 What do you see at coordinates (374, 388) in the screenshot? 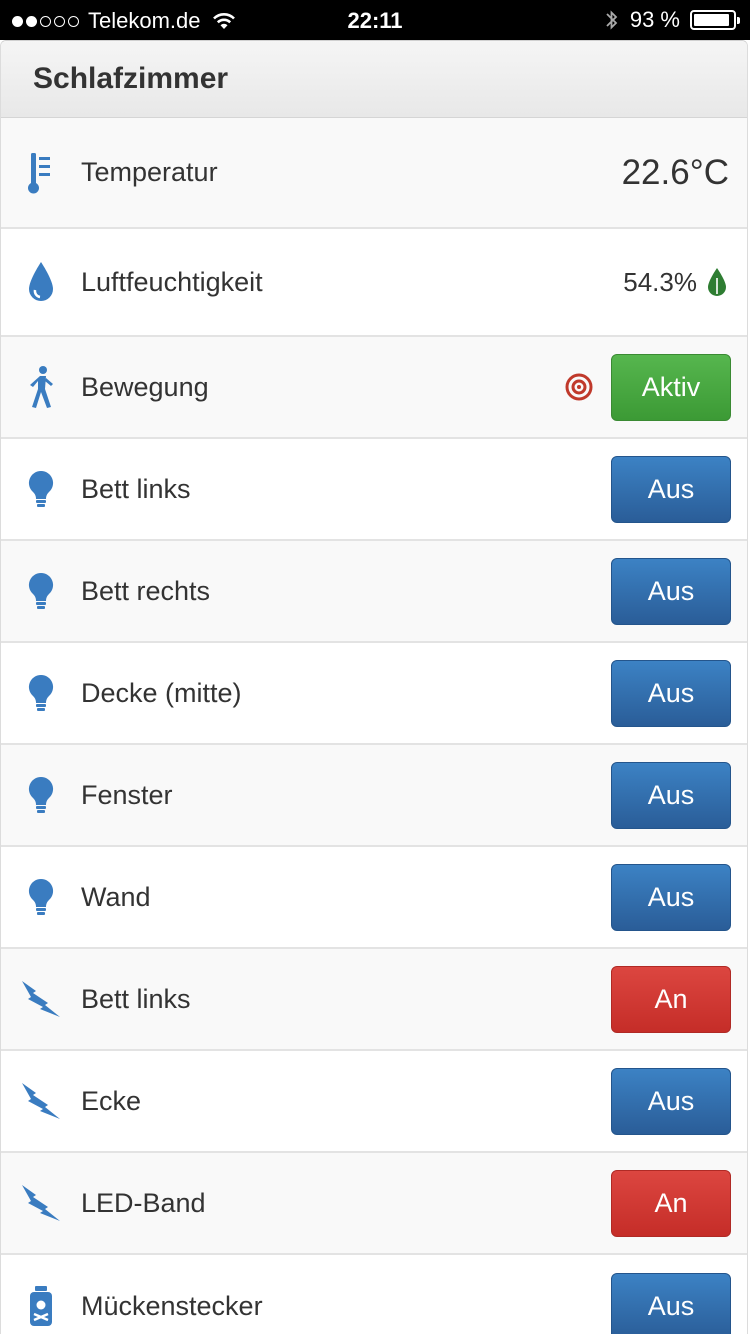
I see `motion-row: Bewegung Aktiv` at bounding box center [374, 388].